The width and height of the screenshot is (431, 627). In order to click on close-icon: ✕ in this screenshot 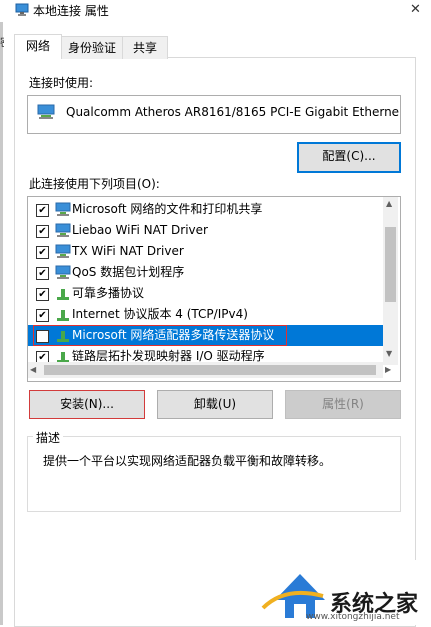, I will do `click(415, 9)`.